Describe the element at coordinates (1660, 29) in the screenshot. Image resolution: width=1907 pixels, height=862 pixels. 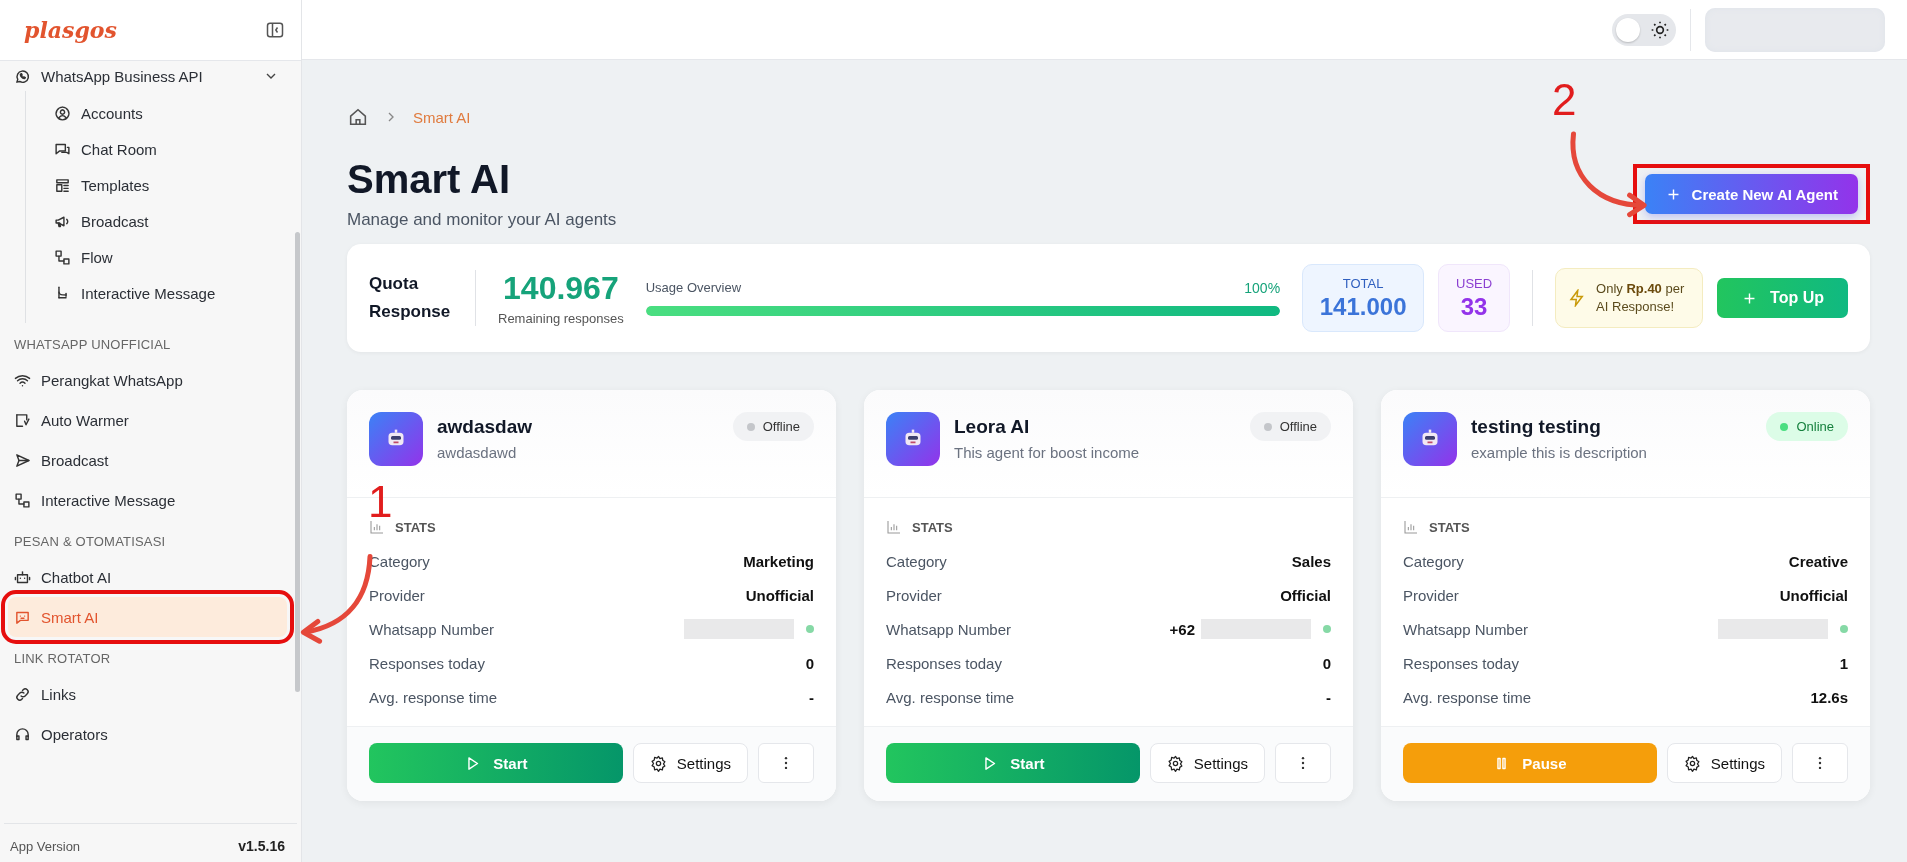
I see `sun-icon` at that location.